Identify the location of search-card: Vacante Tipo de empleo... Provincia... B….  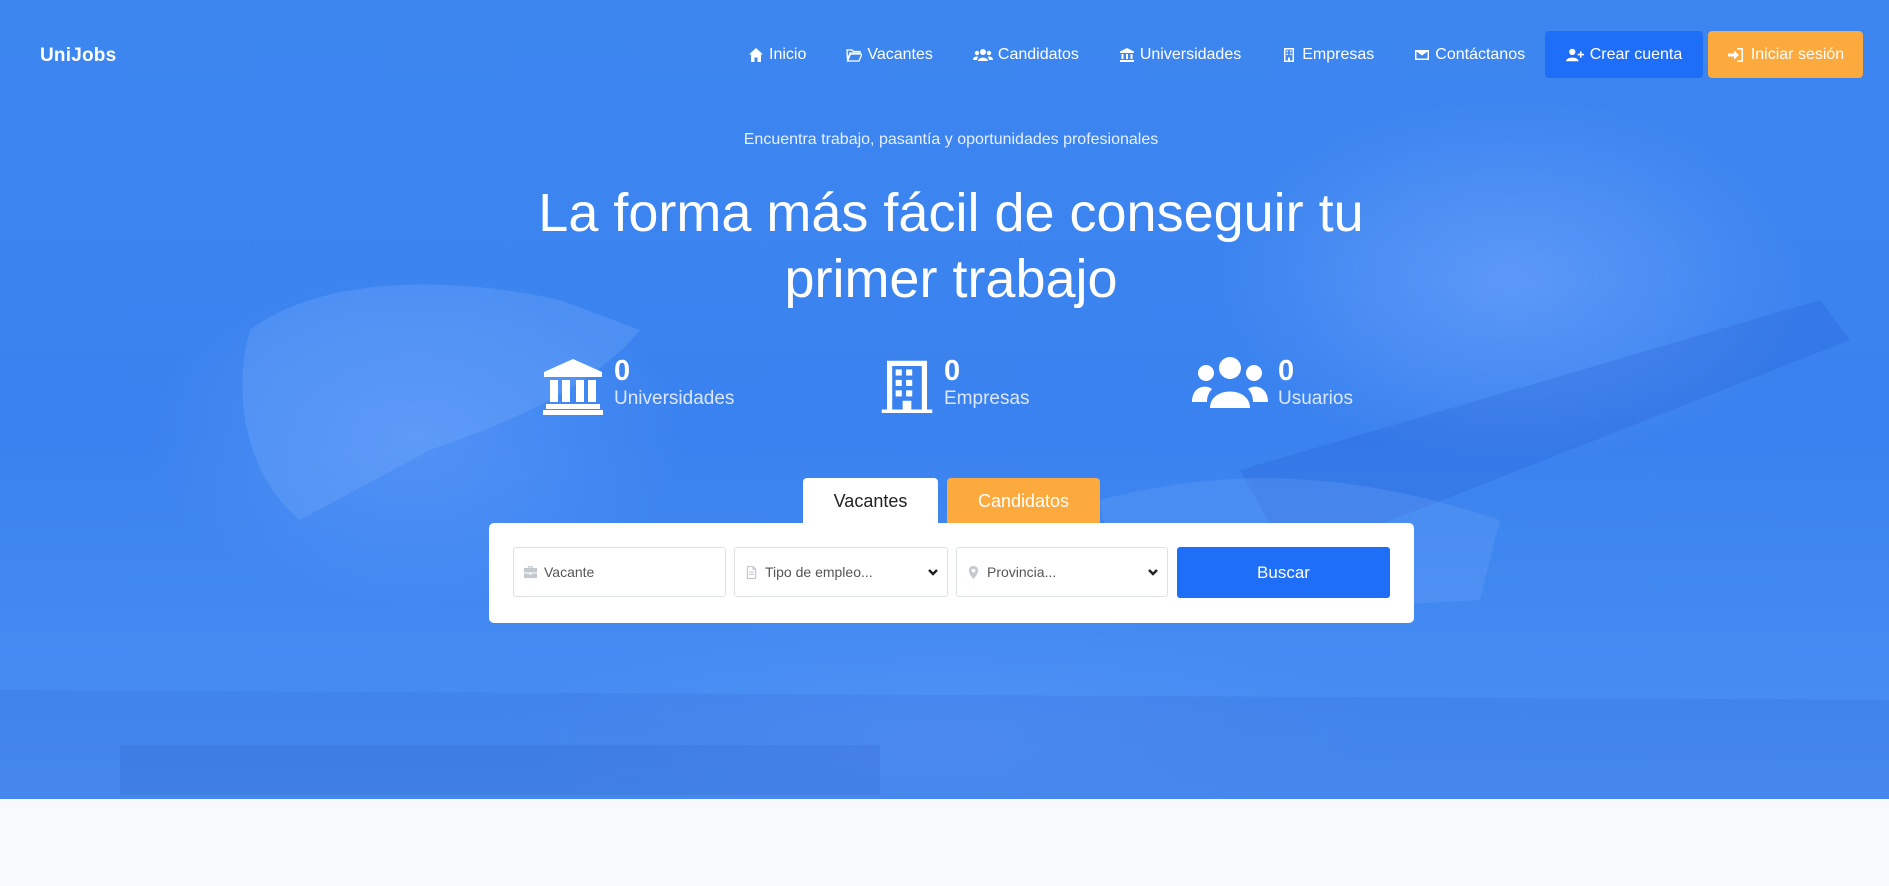
(951, 573).